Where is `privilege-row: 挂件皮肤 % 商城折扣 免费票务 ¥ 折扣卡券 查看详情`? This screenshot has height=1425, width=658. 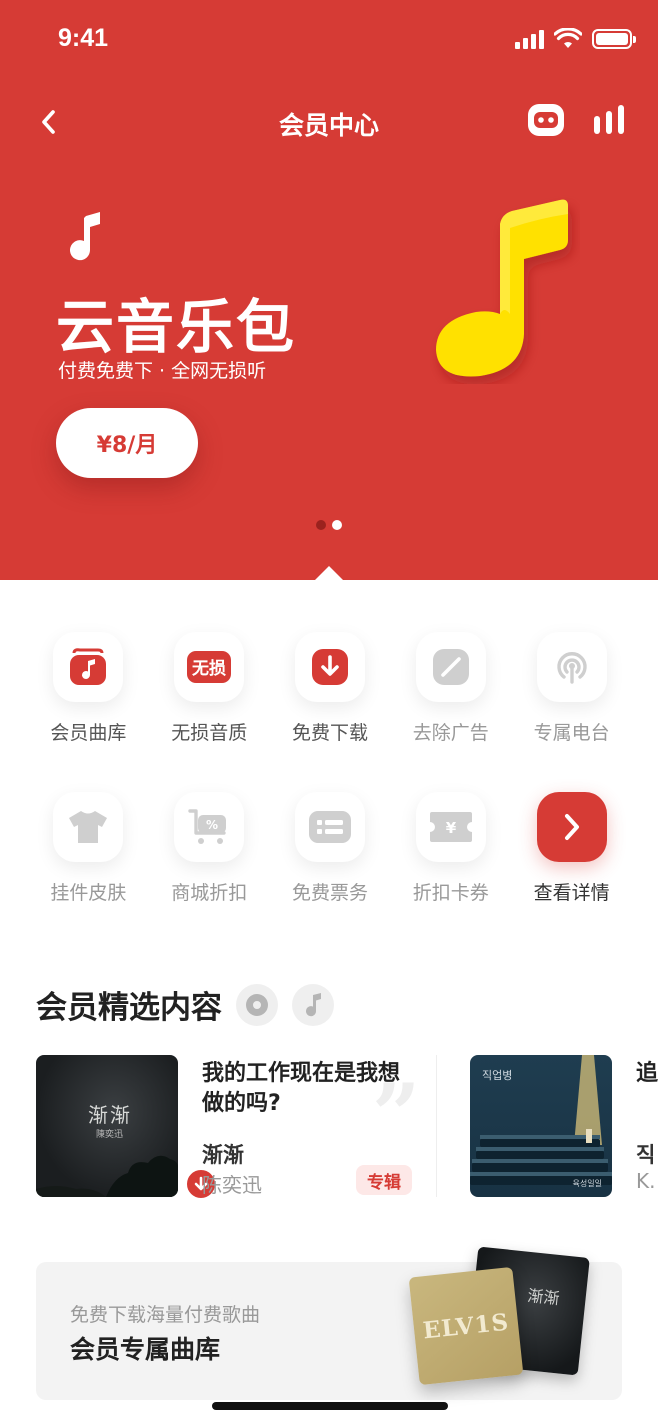
privilege-row: 挂件皮肤 % 商城折扣 免费票务 ¥ 折扣卡券 查看详情 is located at coordinates (330, 862).